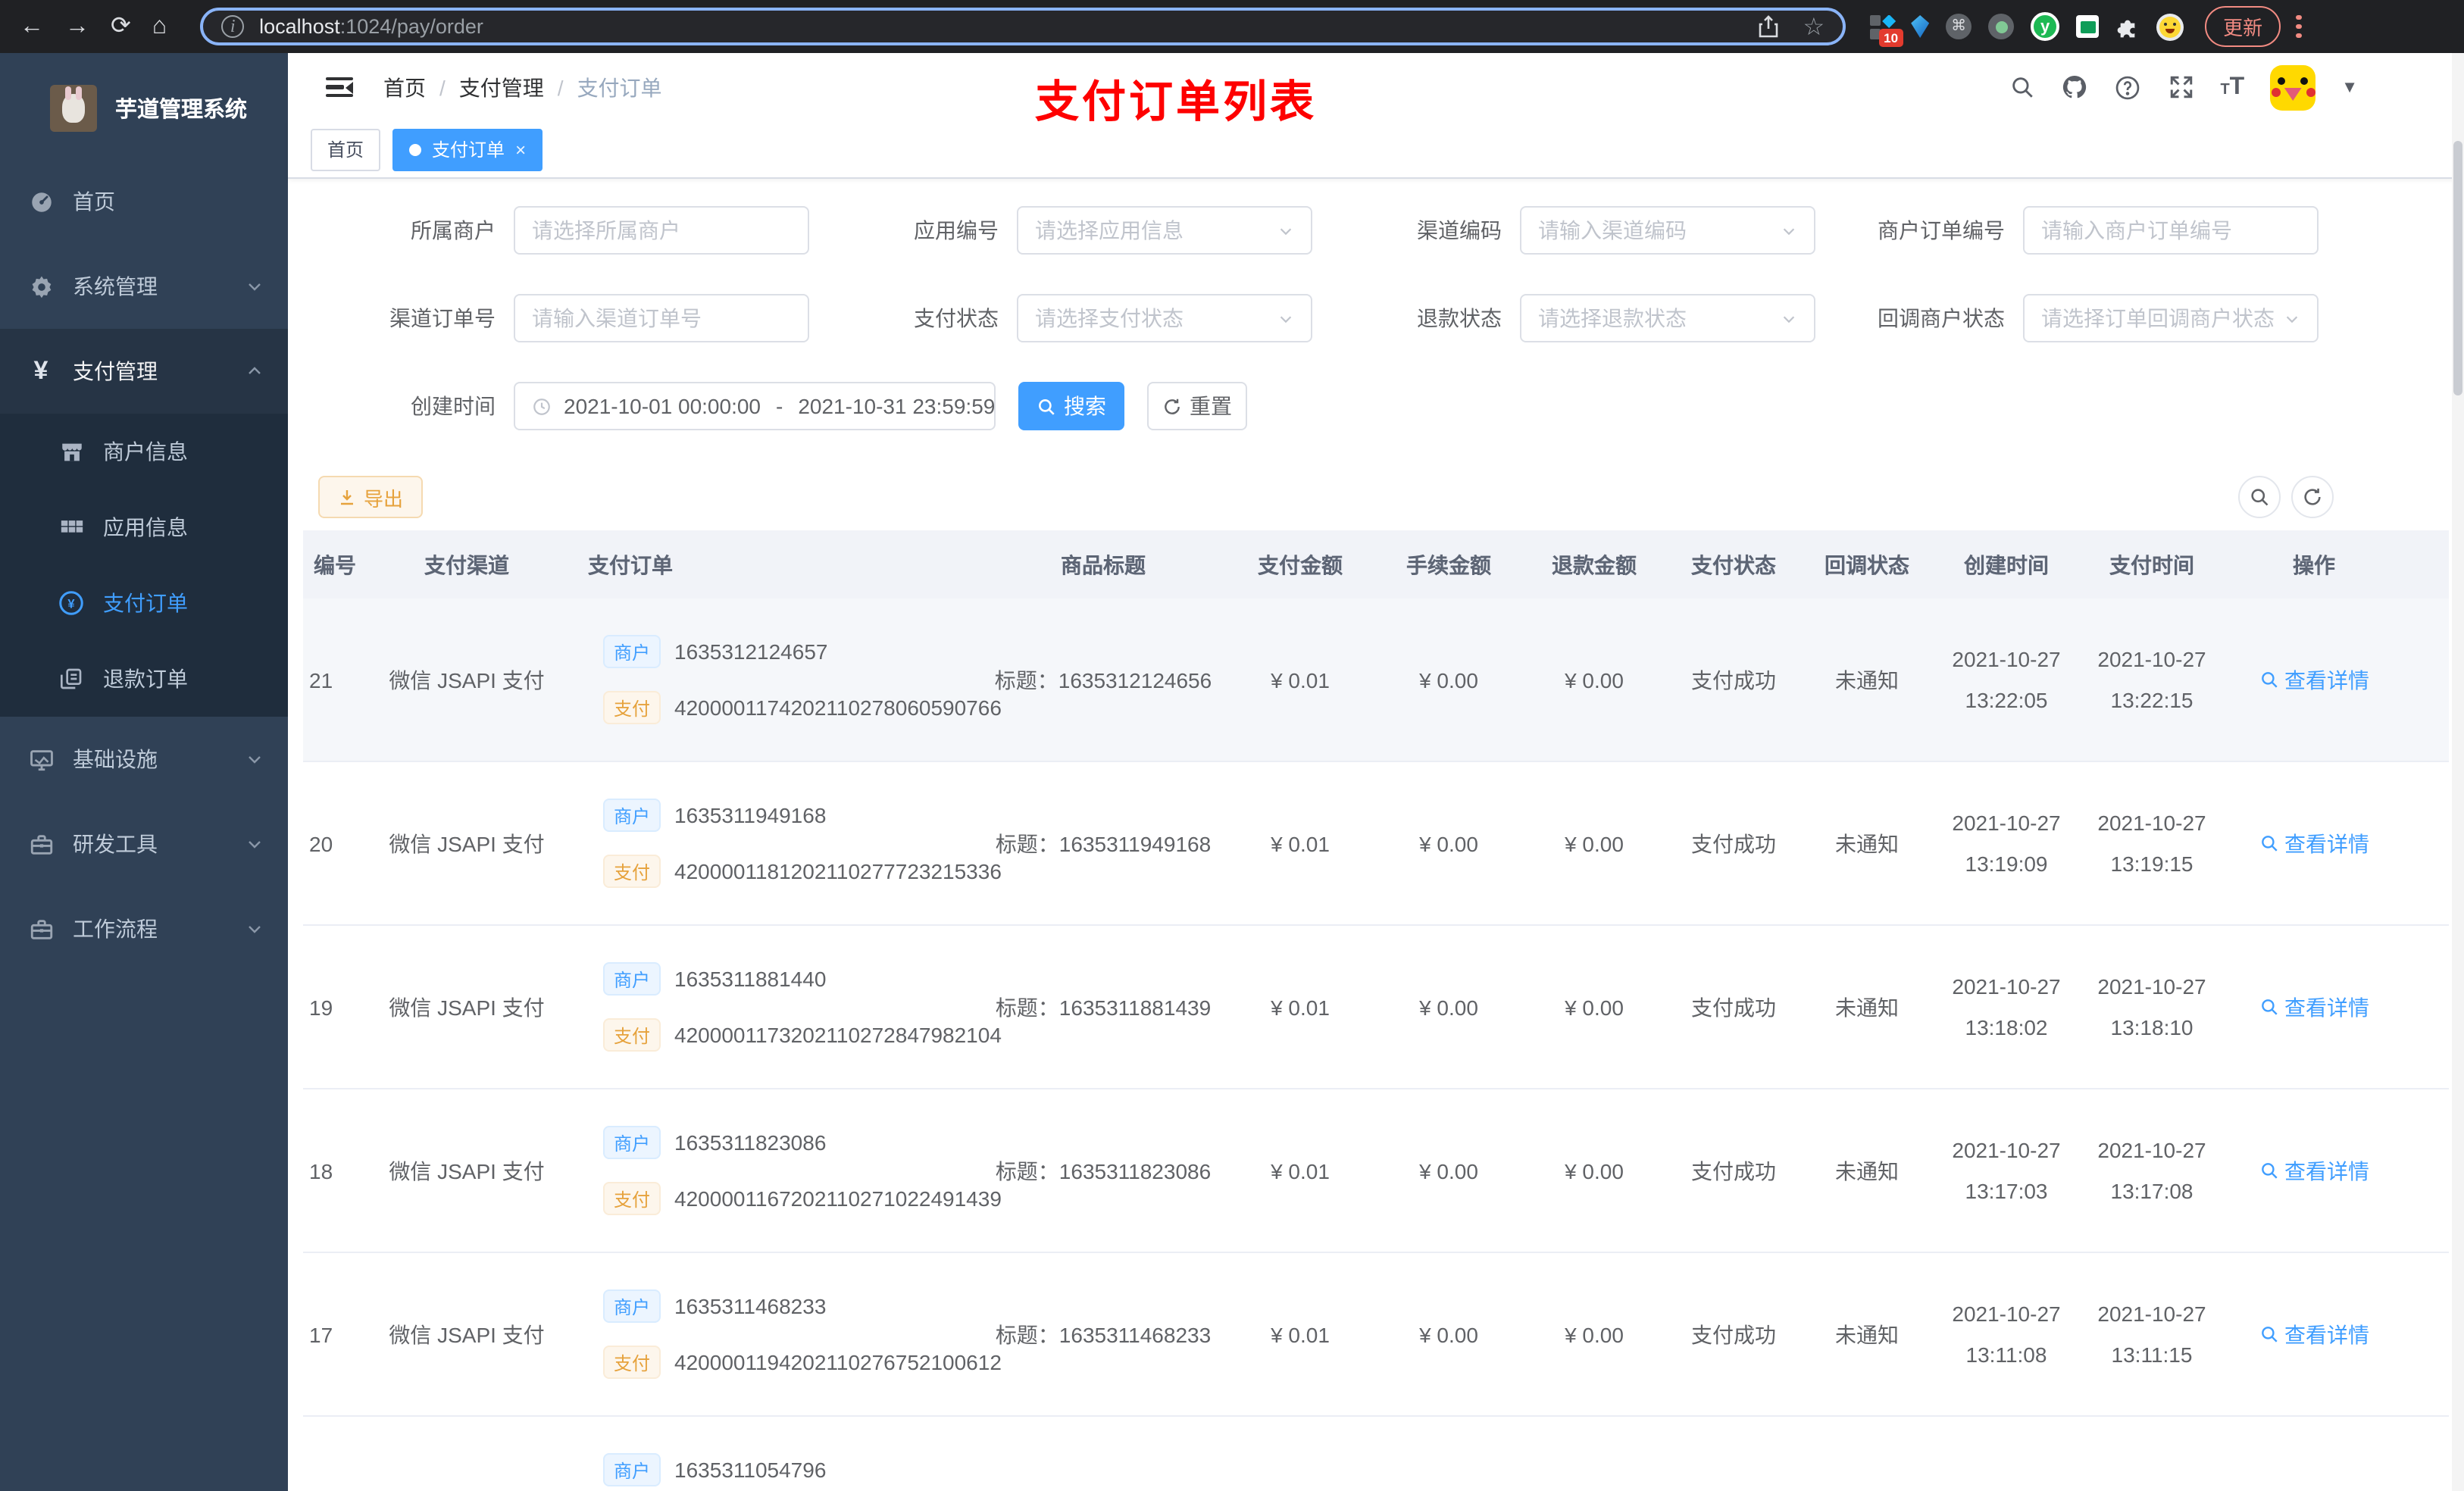 This screenshot has width=2464, height=1491. Describe the element at coordinates (321, 843) in the screenshot. I see `order-id: 20` at that location.